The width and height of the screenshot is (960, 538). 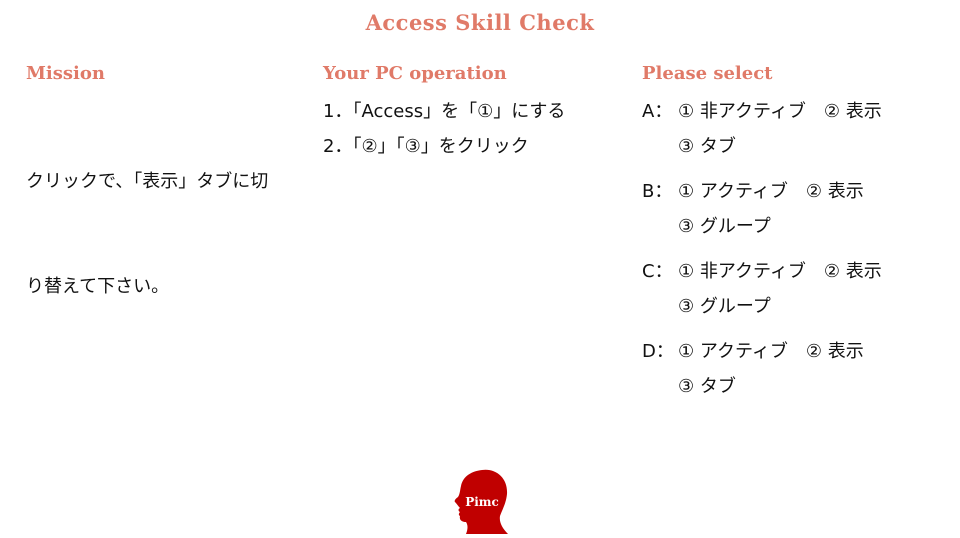 I want to click on operation-step: 2．「②」「③」をクリック, so click(x=426, y=146).